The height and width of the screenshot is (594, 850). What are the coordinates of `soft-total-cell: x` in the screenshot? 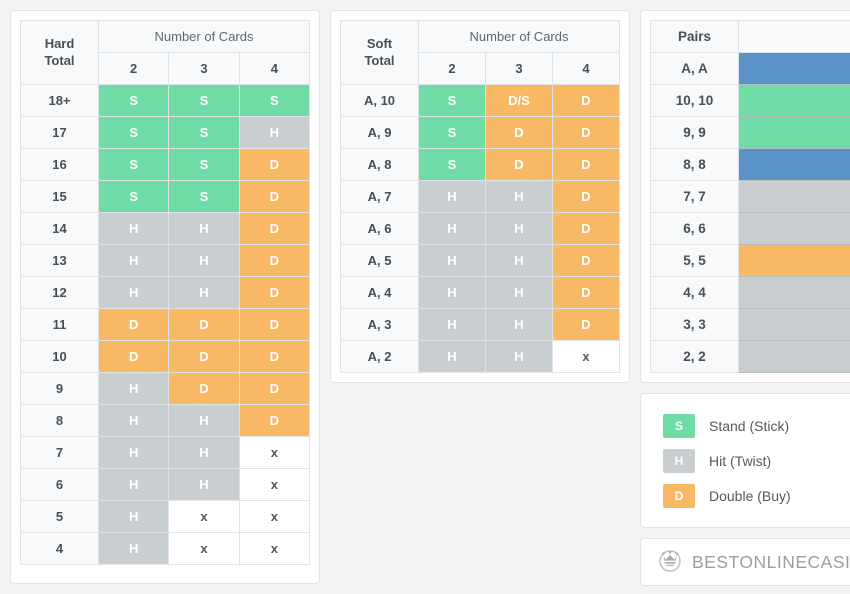 It's located at (586, 356).